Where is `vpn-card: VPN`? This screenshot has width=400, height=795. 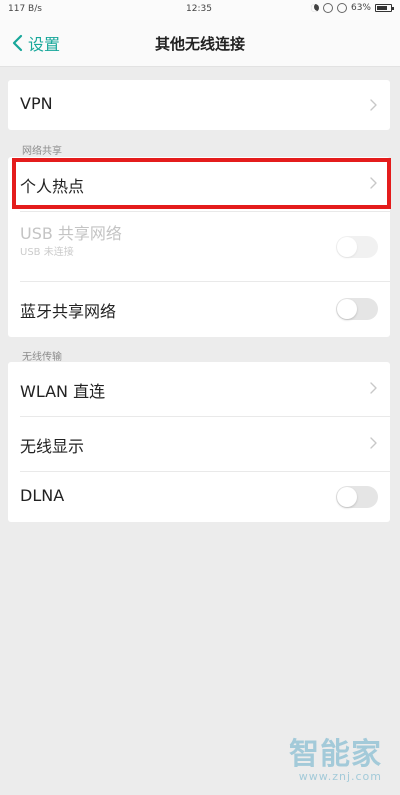
vpn-card: VPN is located at coordinates (199, 105).